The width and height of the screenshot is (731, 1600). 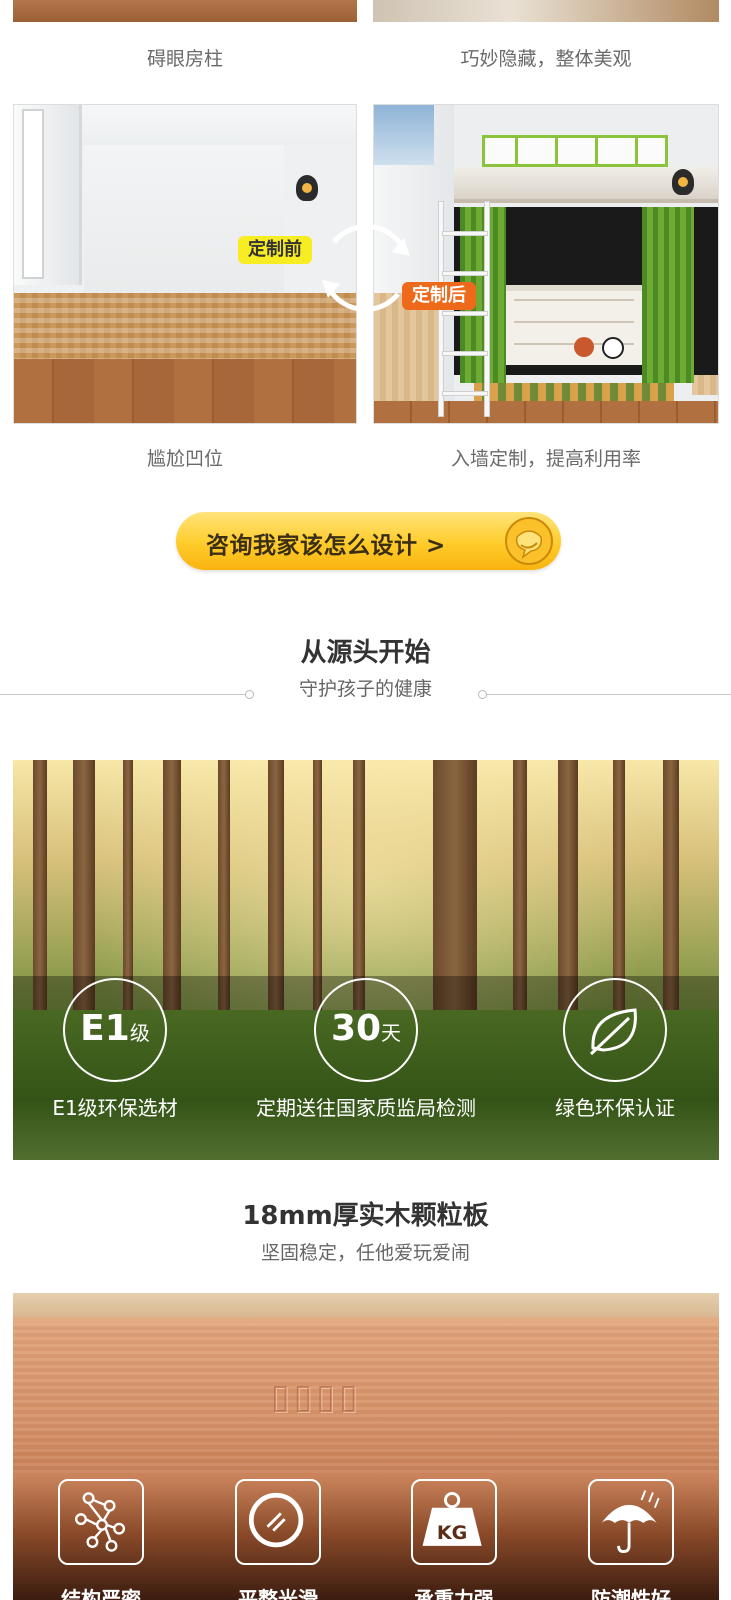 I want to click on molecule-structure-icon, so click(x=101, y=1522).